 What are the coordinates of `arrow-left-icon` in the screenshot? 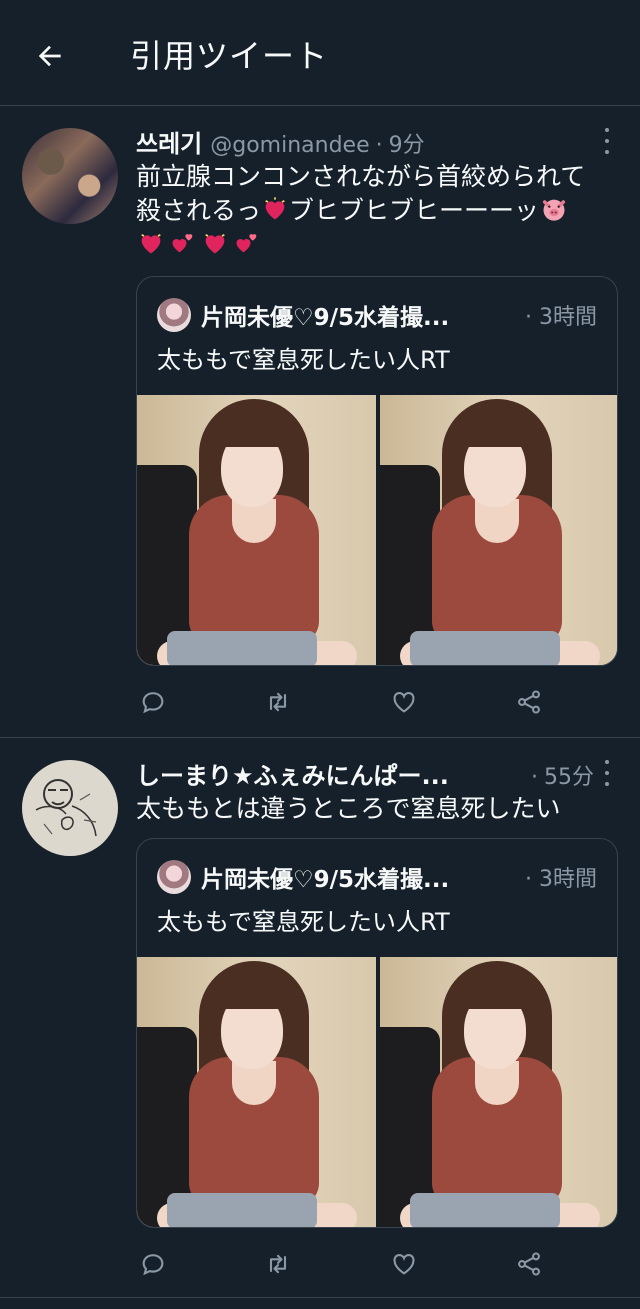 It's located at (49, 56).